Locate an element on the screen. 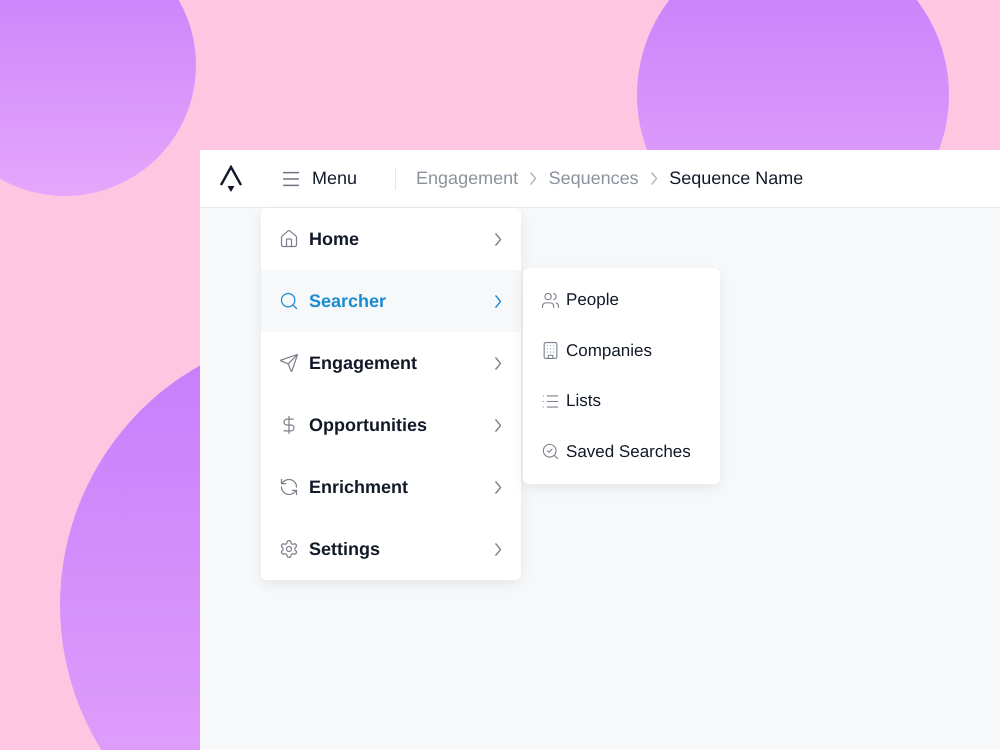  menu-item: Enrichment is located at coordinates (391, 487).